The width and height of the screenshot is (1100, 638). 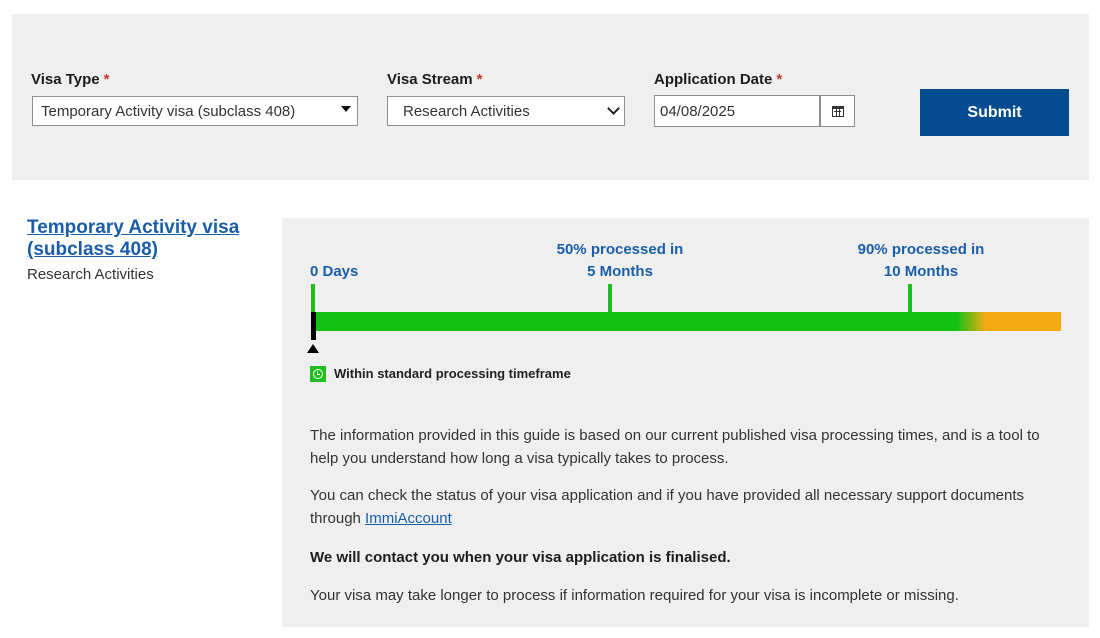 I want to click on visa-stream-selected: Research Activities, so click(x=466, y=111).